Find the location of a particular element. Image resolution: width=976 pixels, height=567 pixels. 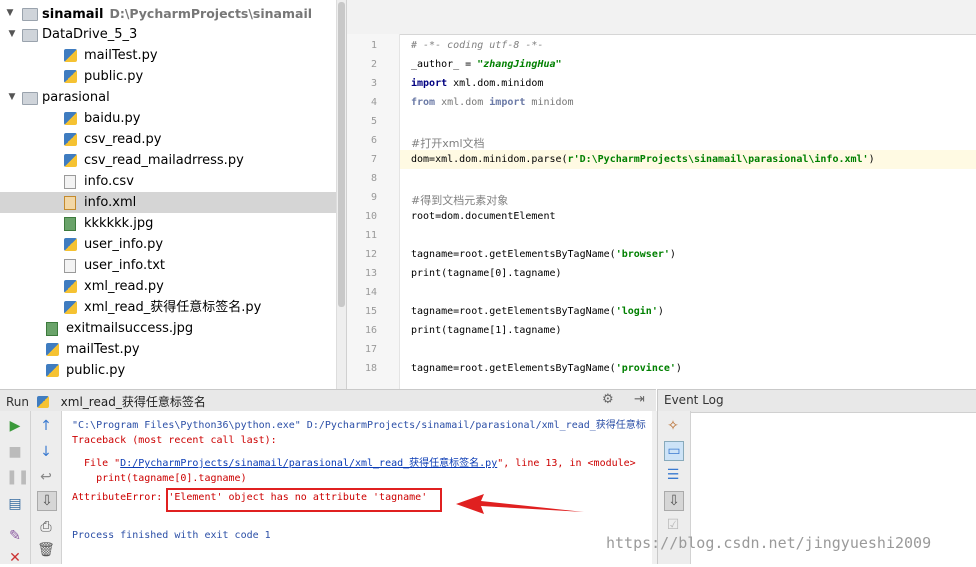

watermark: https://blog.csdn.net/jingyueshi2009 is located at coordinates (769, 543).